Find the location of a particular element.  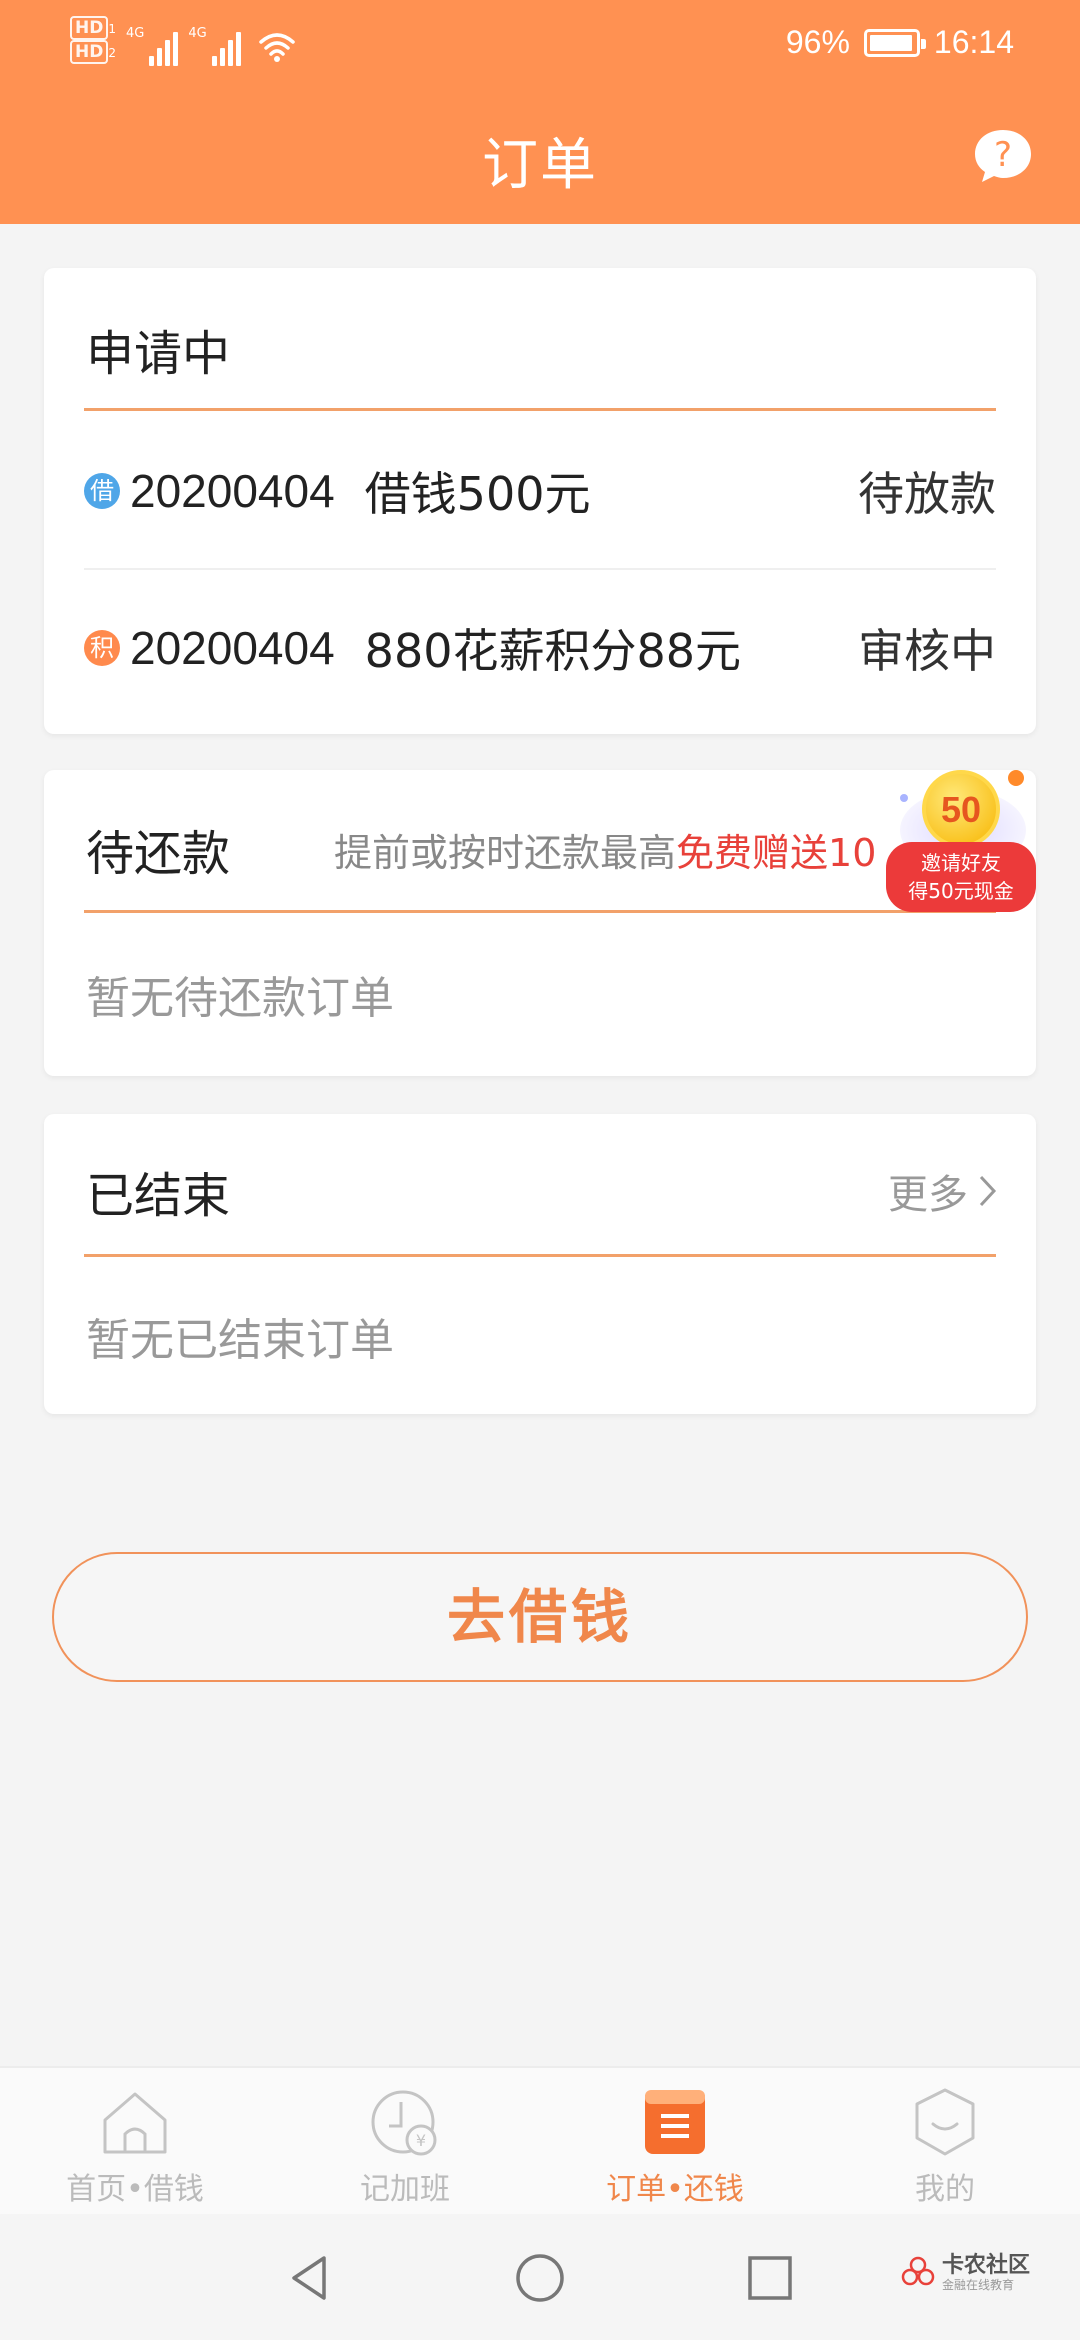

order-status: 审核中 is located at coordinates (927, 651).